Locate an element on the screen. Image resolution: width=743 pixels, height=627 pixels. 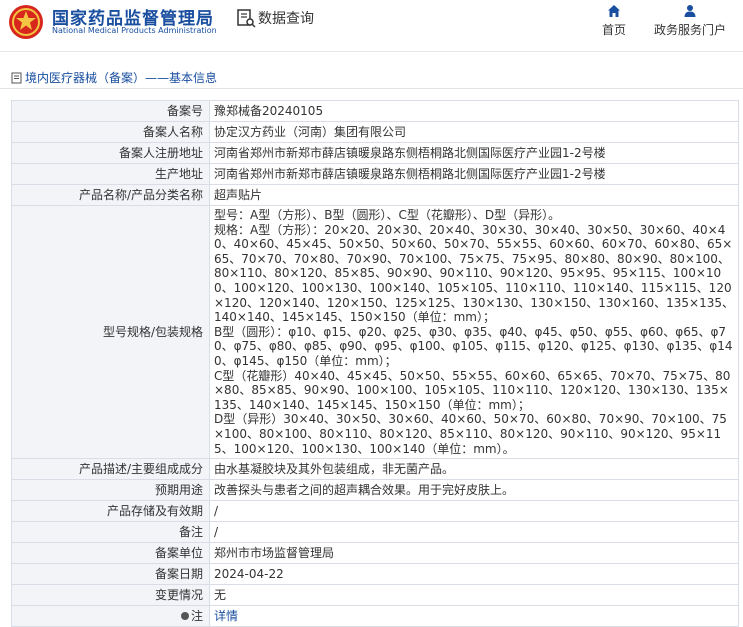
table-row: 备案日期 2024-04-22 is located at coordinates (375, 574).